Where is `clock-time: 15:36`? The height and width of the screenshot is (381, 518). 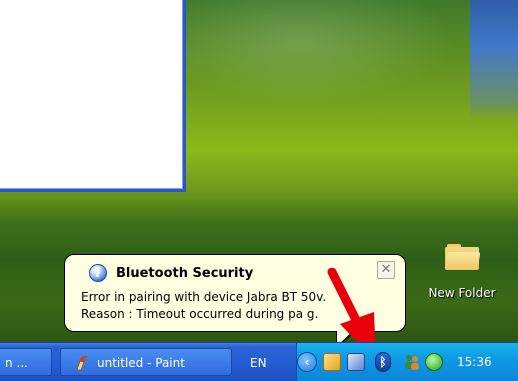 clock-time: 15:36 is located at coordinates (474, 362).